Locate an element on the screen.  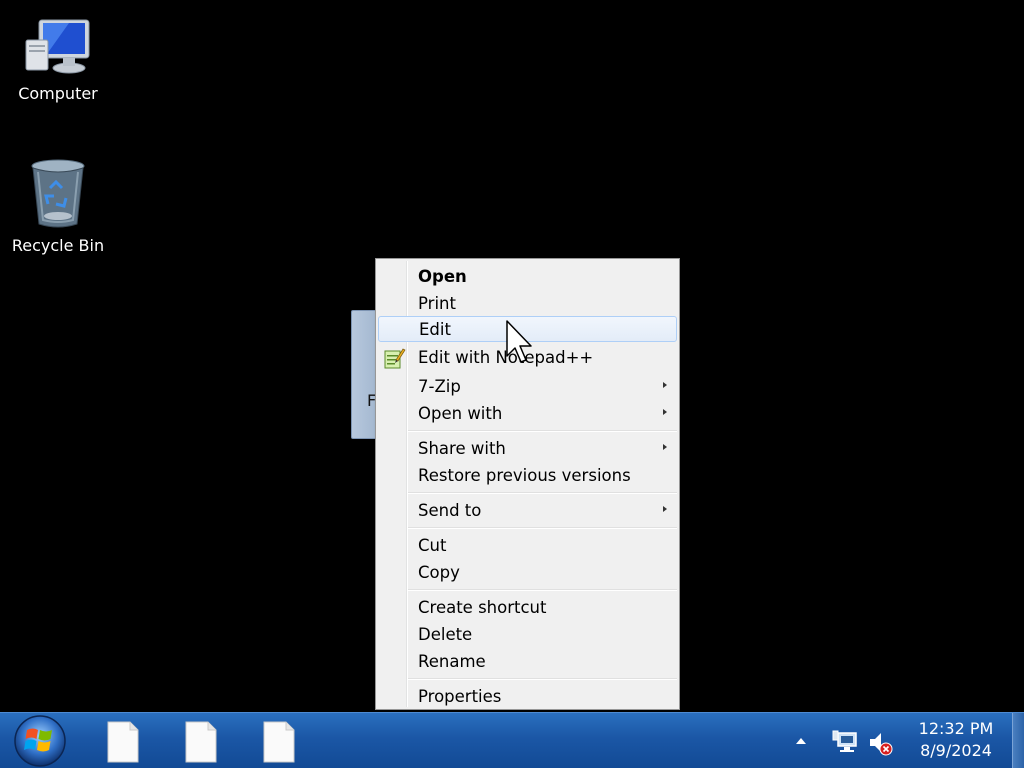
menu-item-create-shortcut: Create shortcut is located at coordinates (527, 608).